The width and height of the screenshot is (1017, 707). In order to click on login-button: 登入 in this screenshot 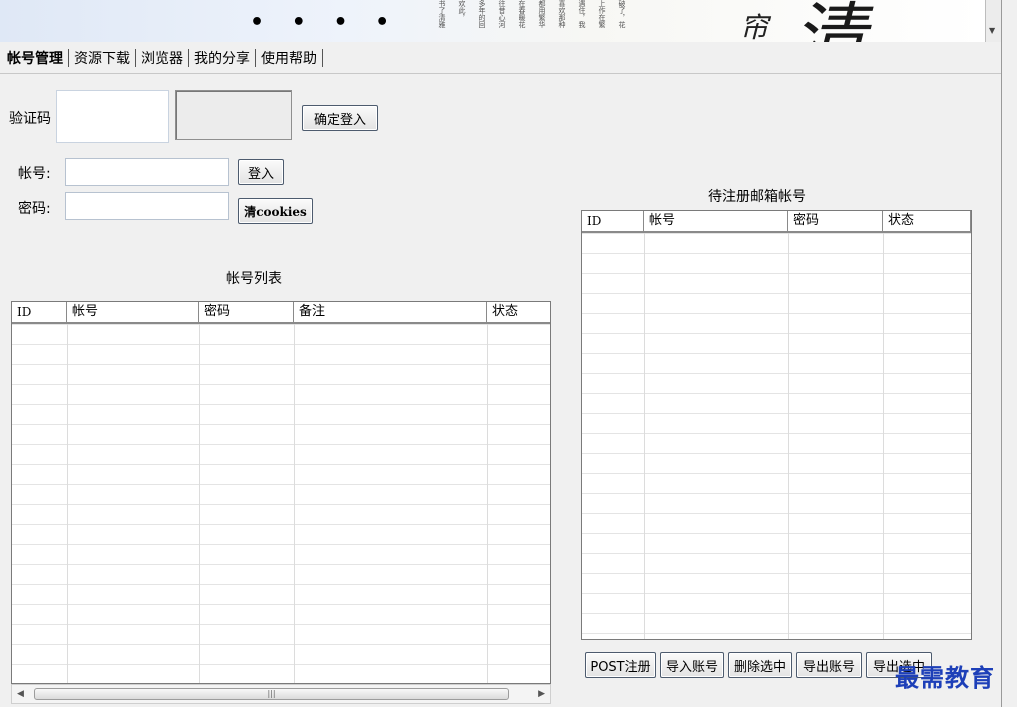, I will do `click(261, 172)`.